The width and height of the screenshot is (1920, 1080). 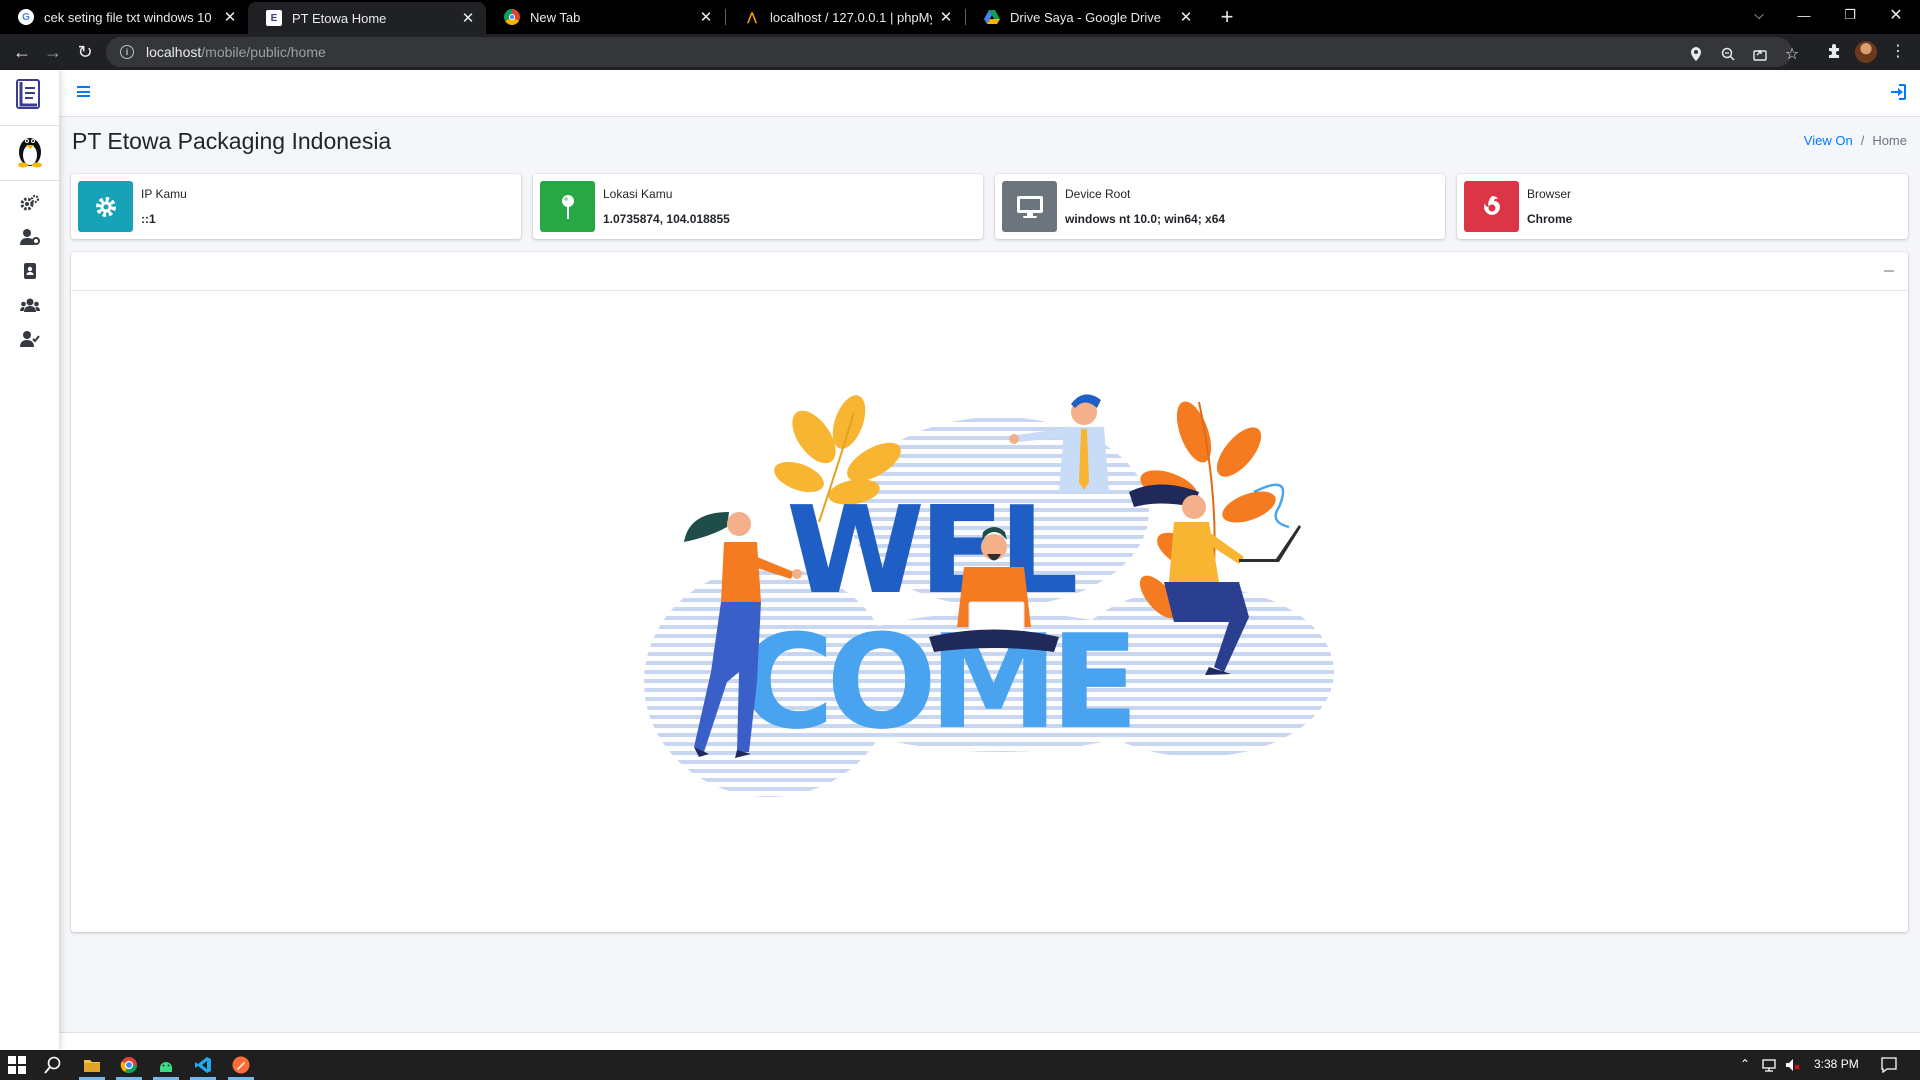 I want to click on user-avatar-linux-penguin, so click(x=30, y=149).